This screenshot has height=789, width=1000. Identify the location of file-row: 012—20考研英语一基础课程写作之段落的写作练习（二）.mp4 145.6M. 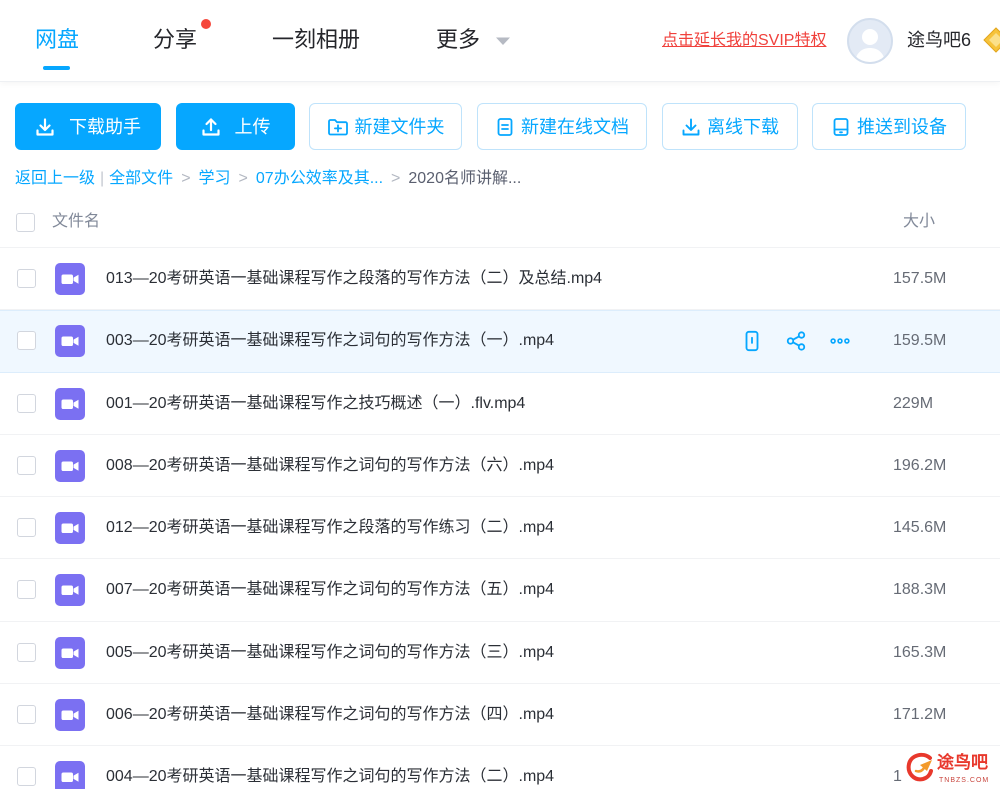
(500, 528).